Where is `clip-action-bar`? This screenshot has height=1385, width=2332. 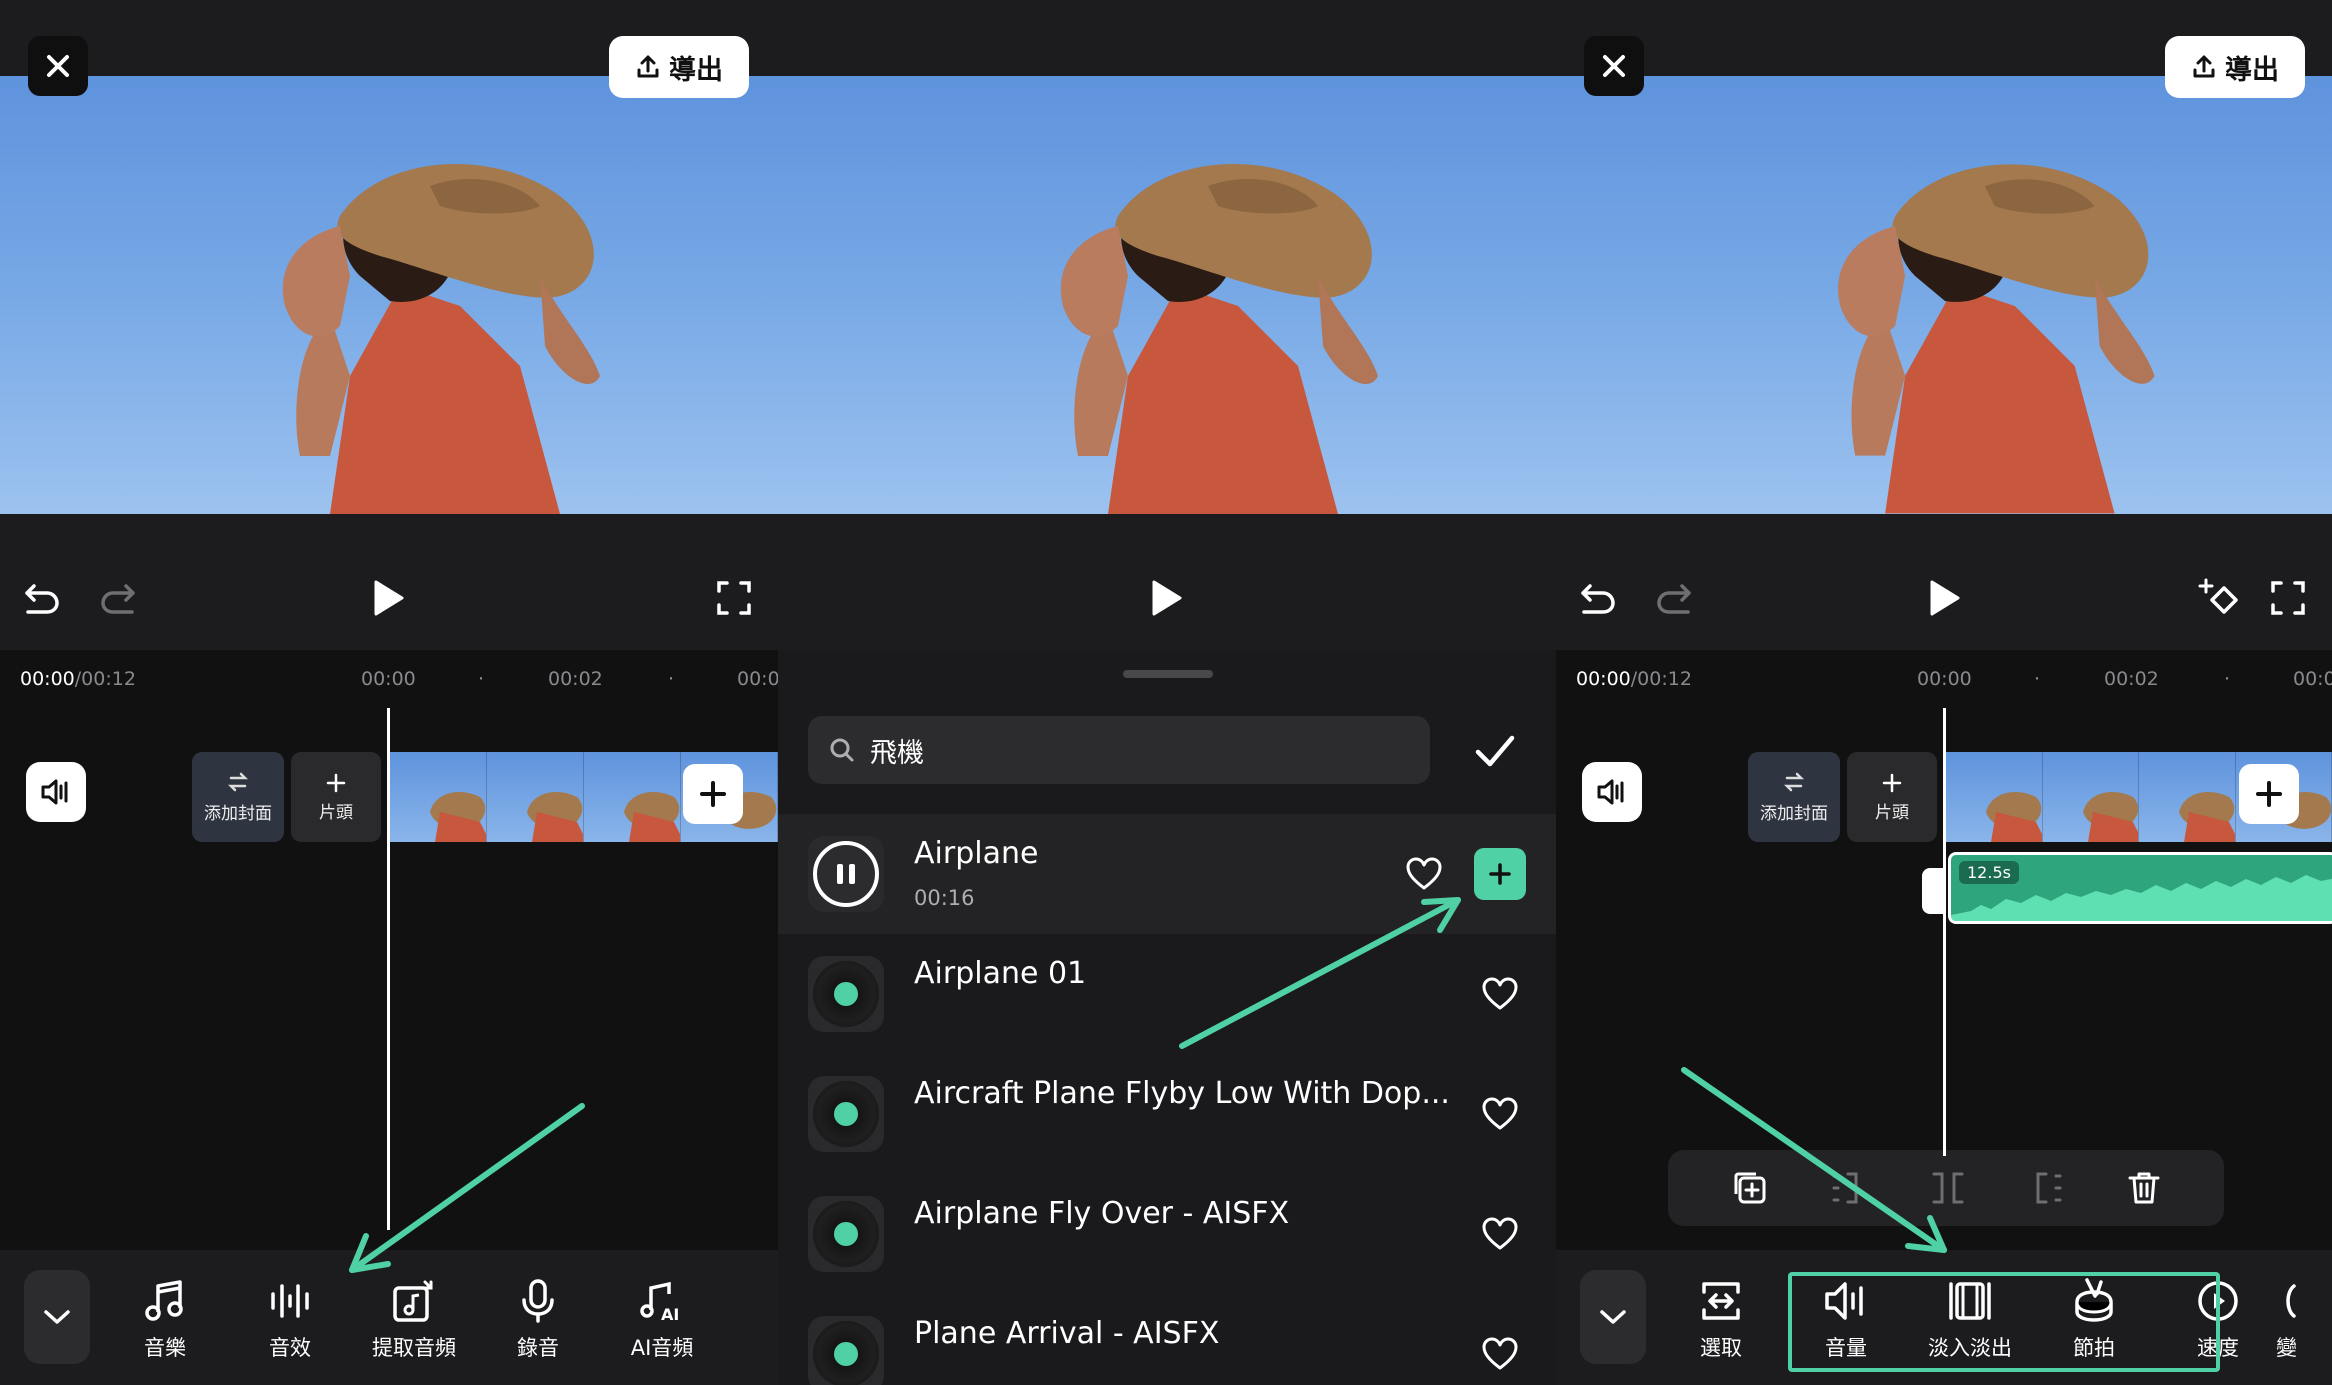
clip-action-bar is located at coordinates (1946, 1188).